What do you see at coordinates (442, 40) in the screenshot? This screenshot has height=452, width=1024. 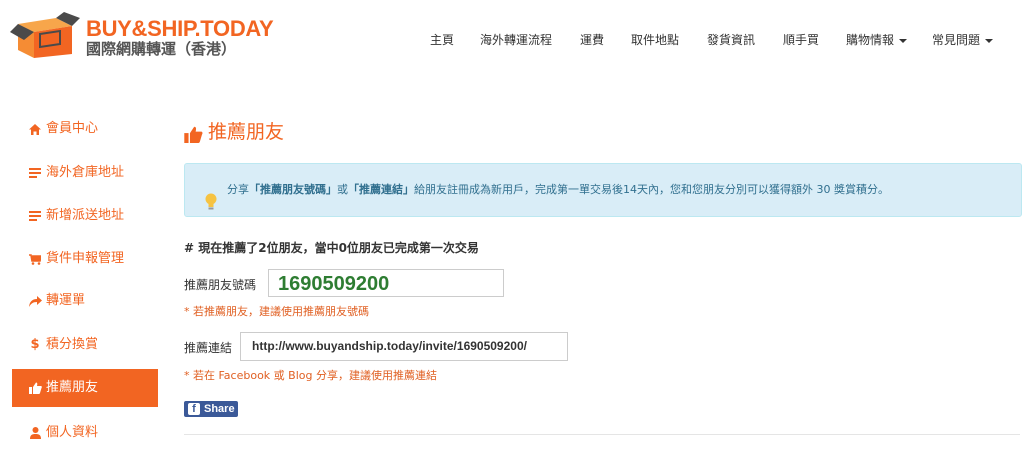 I see `nav-home: 主頁` at bounding box center [442, 40].